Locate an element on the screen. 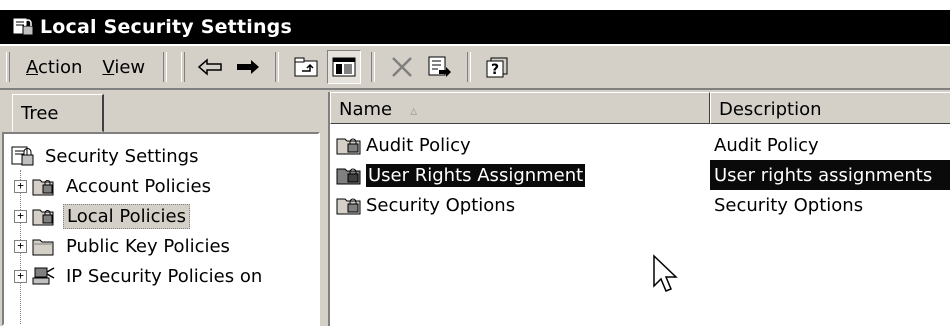  show-hide-tree-button is located at coordinates (344, 67).